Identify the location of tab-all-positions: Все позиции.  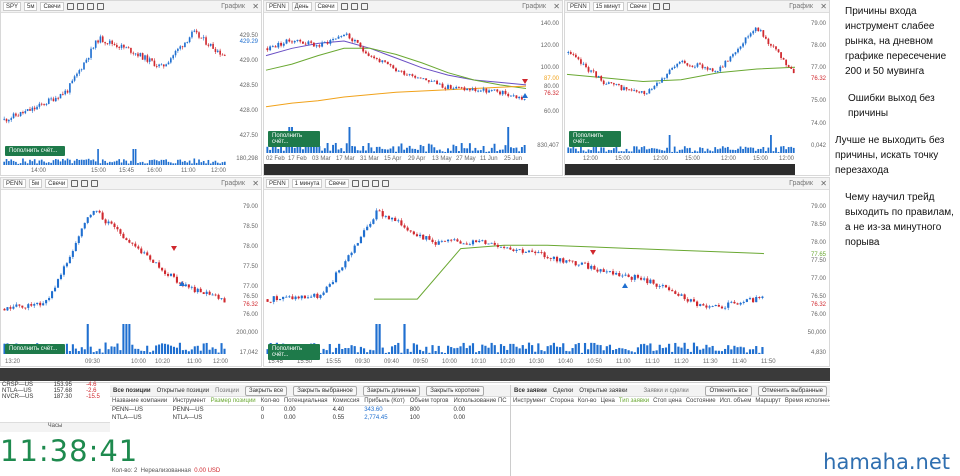
(132, 391).